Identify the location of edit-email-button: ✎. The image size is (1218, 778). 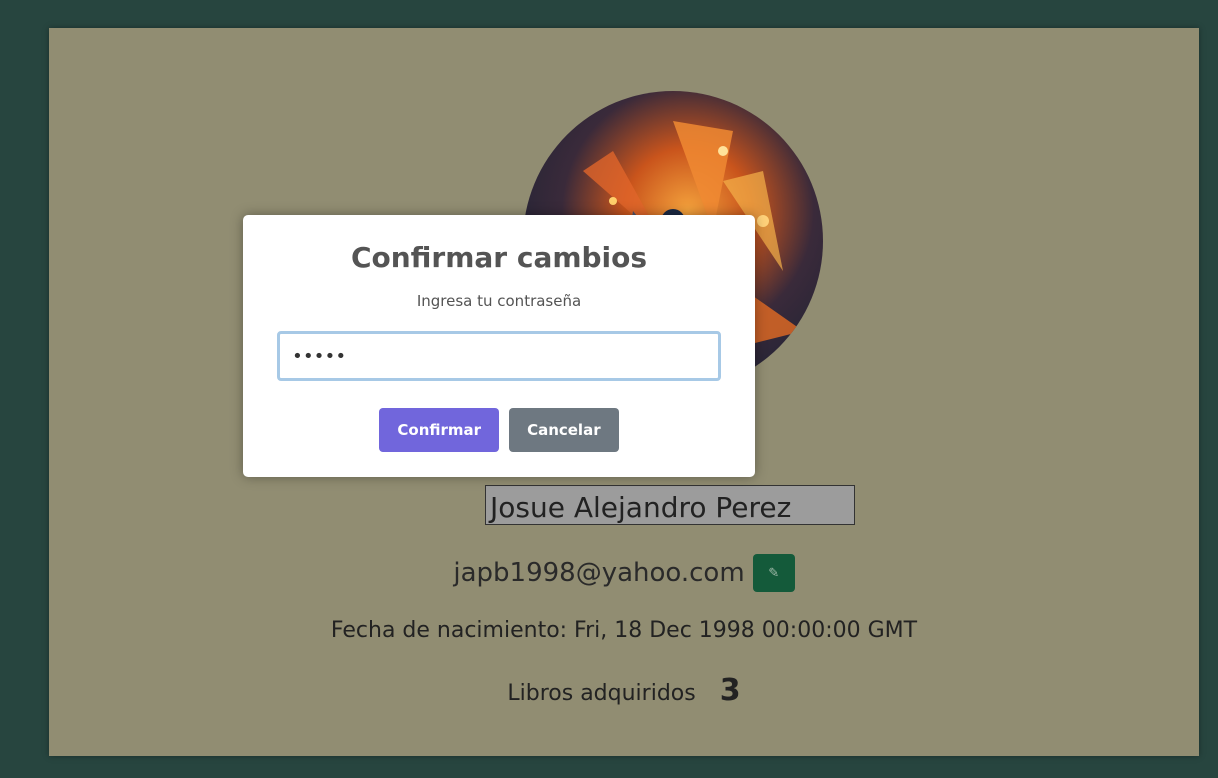
(773, 573).